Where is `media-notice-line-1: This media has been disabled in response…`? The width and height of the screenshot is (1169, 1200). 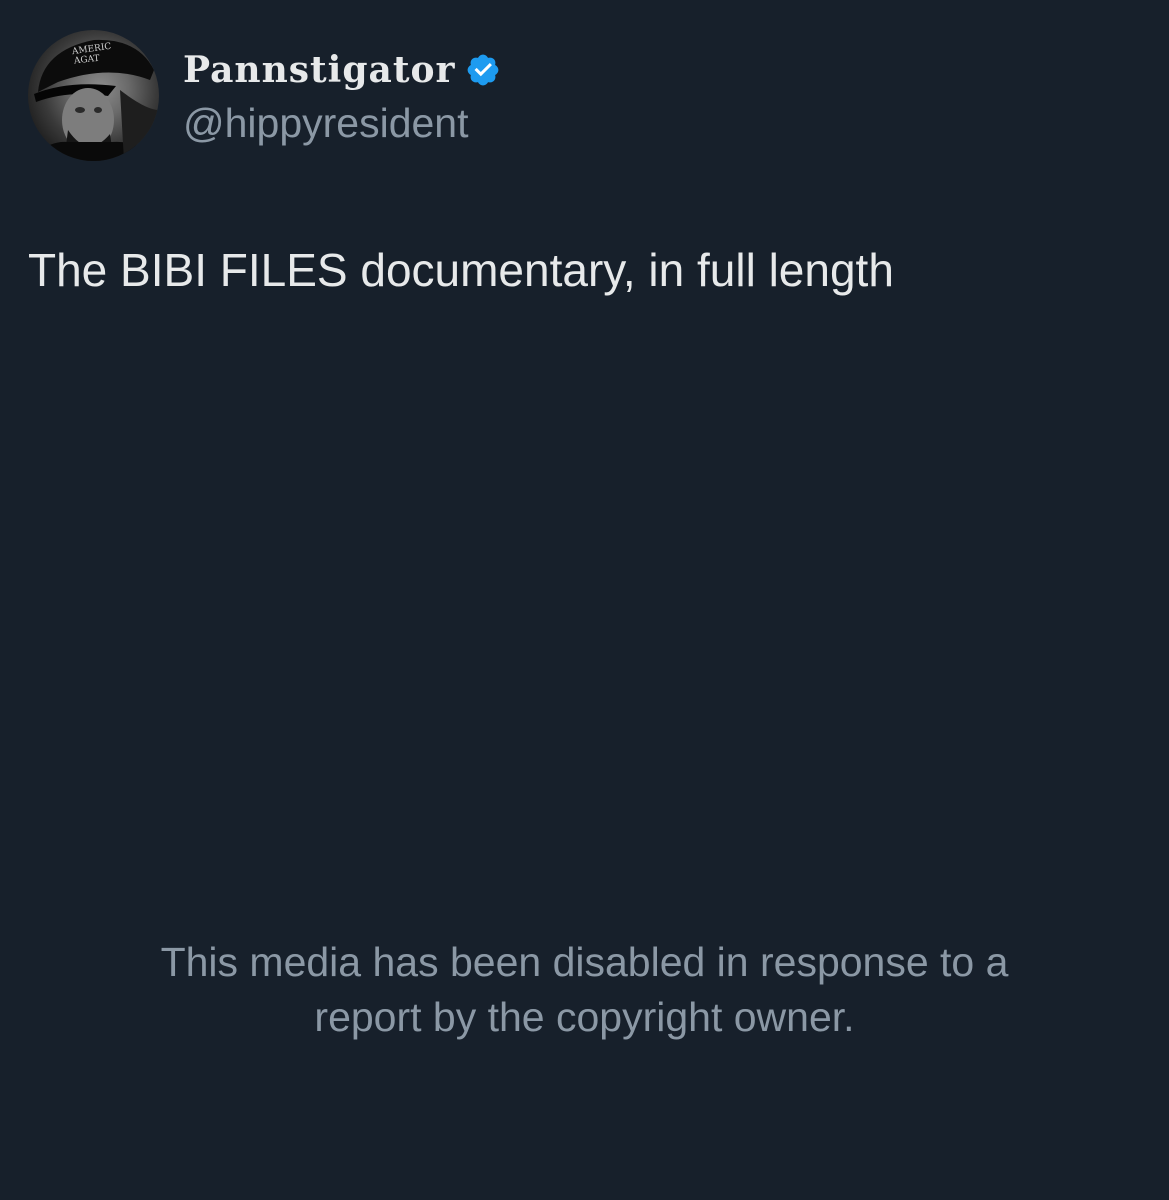
media-notice-line-1: This media has been disabled in response… is located at coordinates (584, 962).